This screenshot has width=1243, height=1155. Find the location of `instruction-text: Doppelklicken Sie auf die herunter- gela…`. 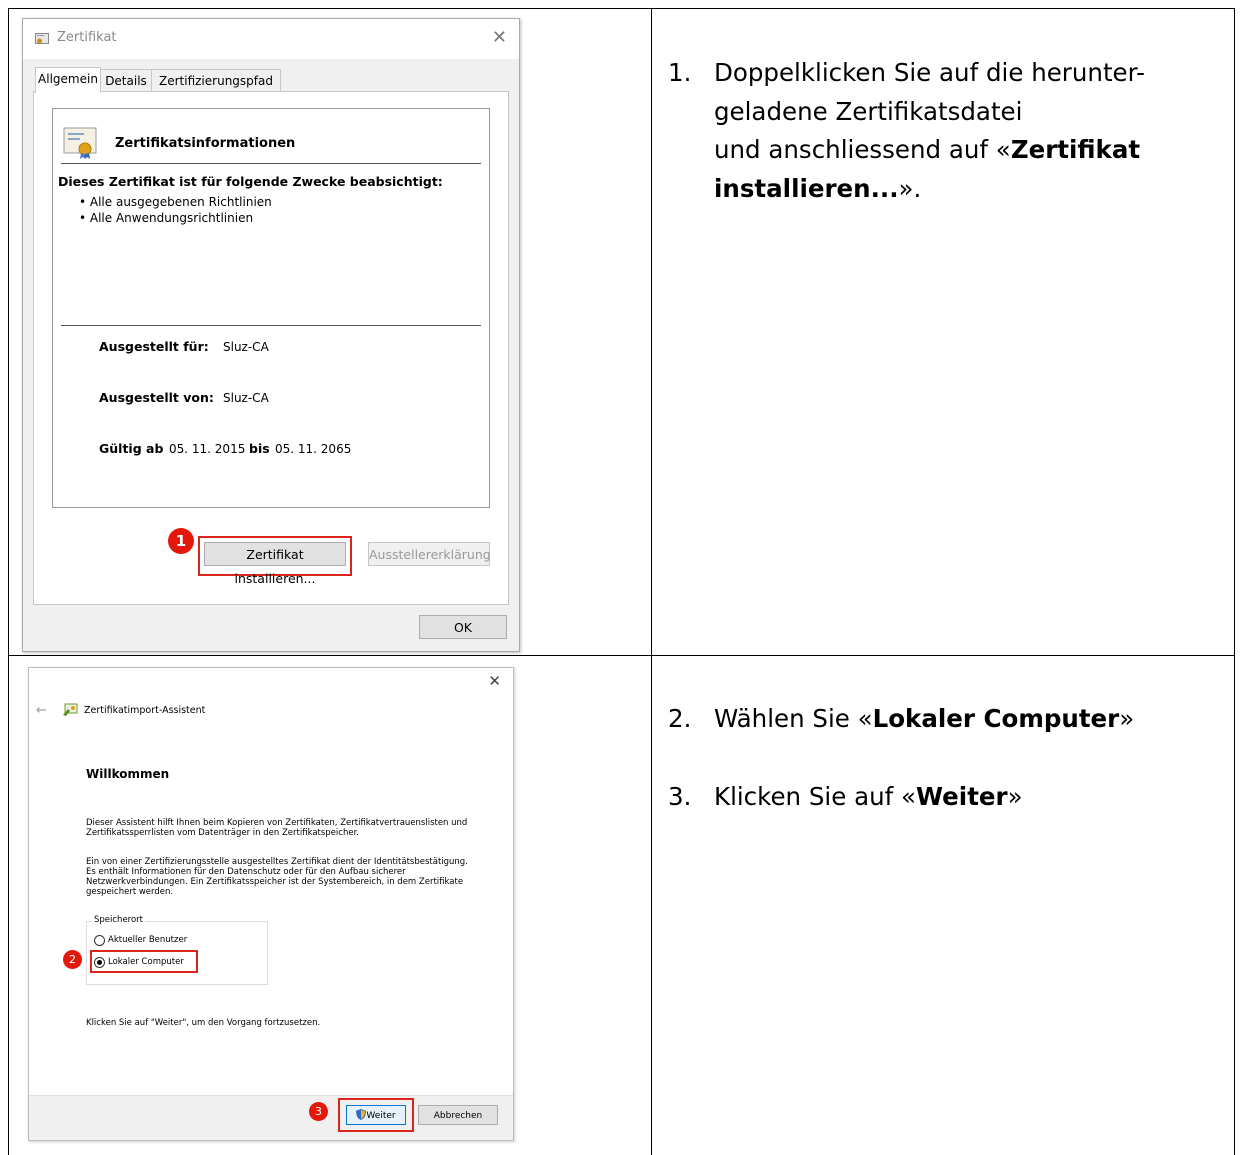

instruction-text: Doppelklicken Sie auf die herunter- gela… is located at coordinates (949, 131).